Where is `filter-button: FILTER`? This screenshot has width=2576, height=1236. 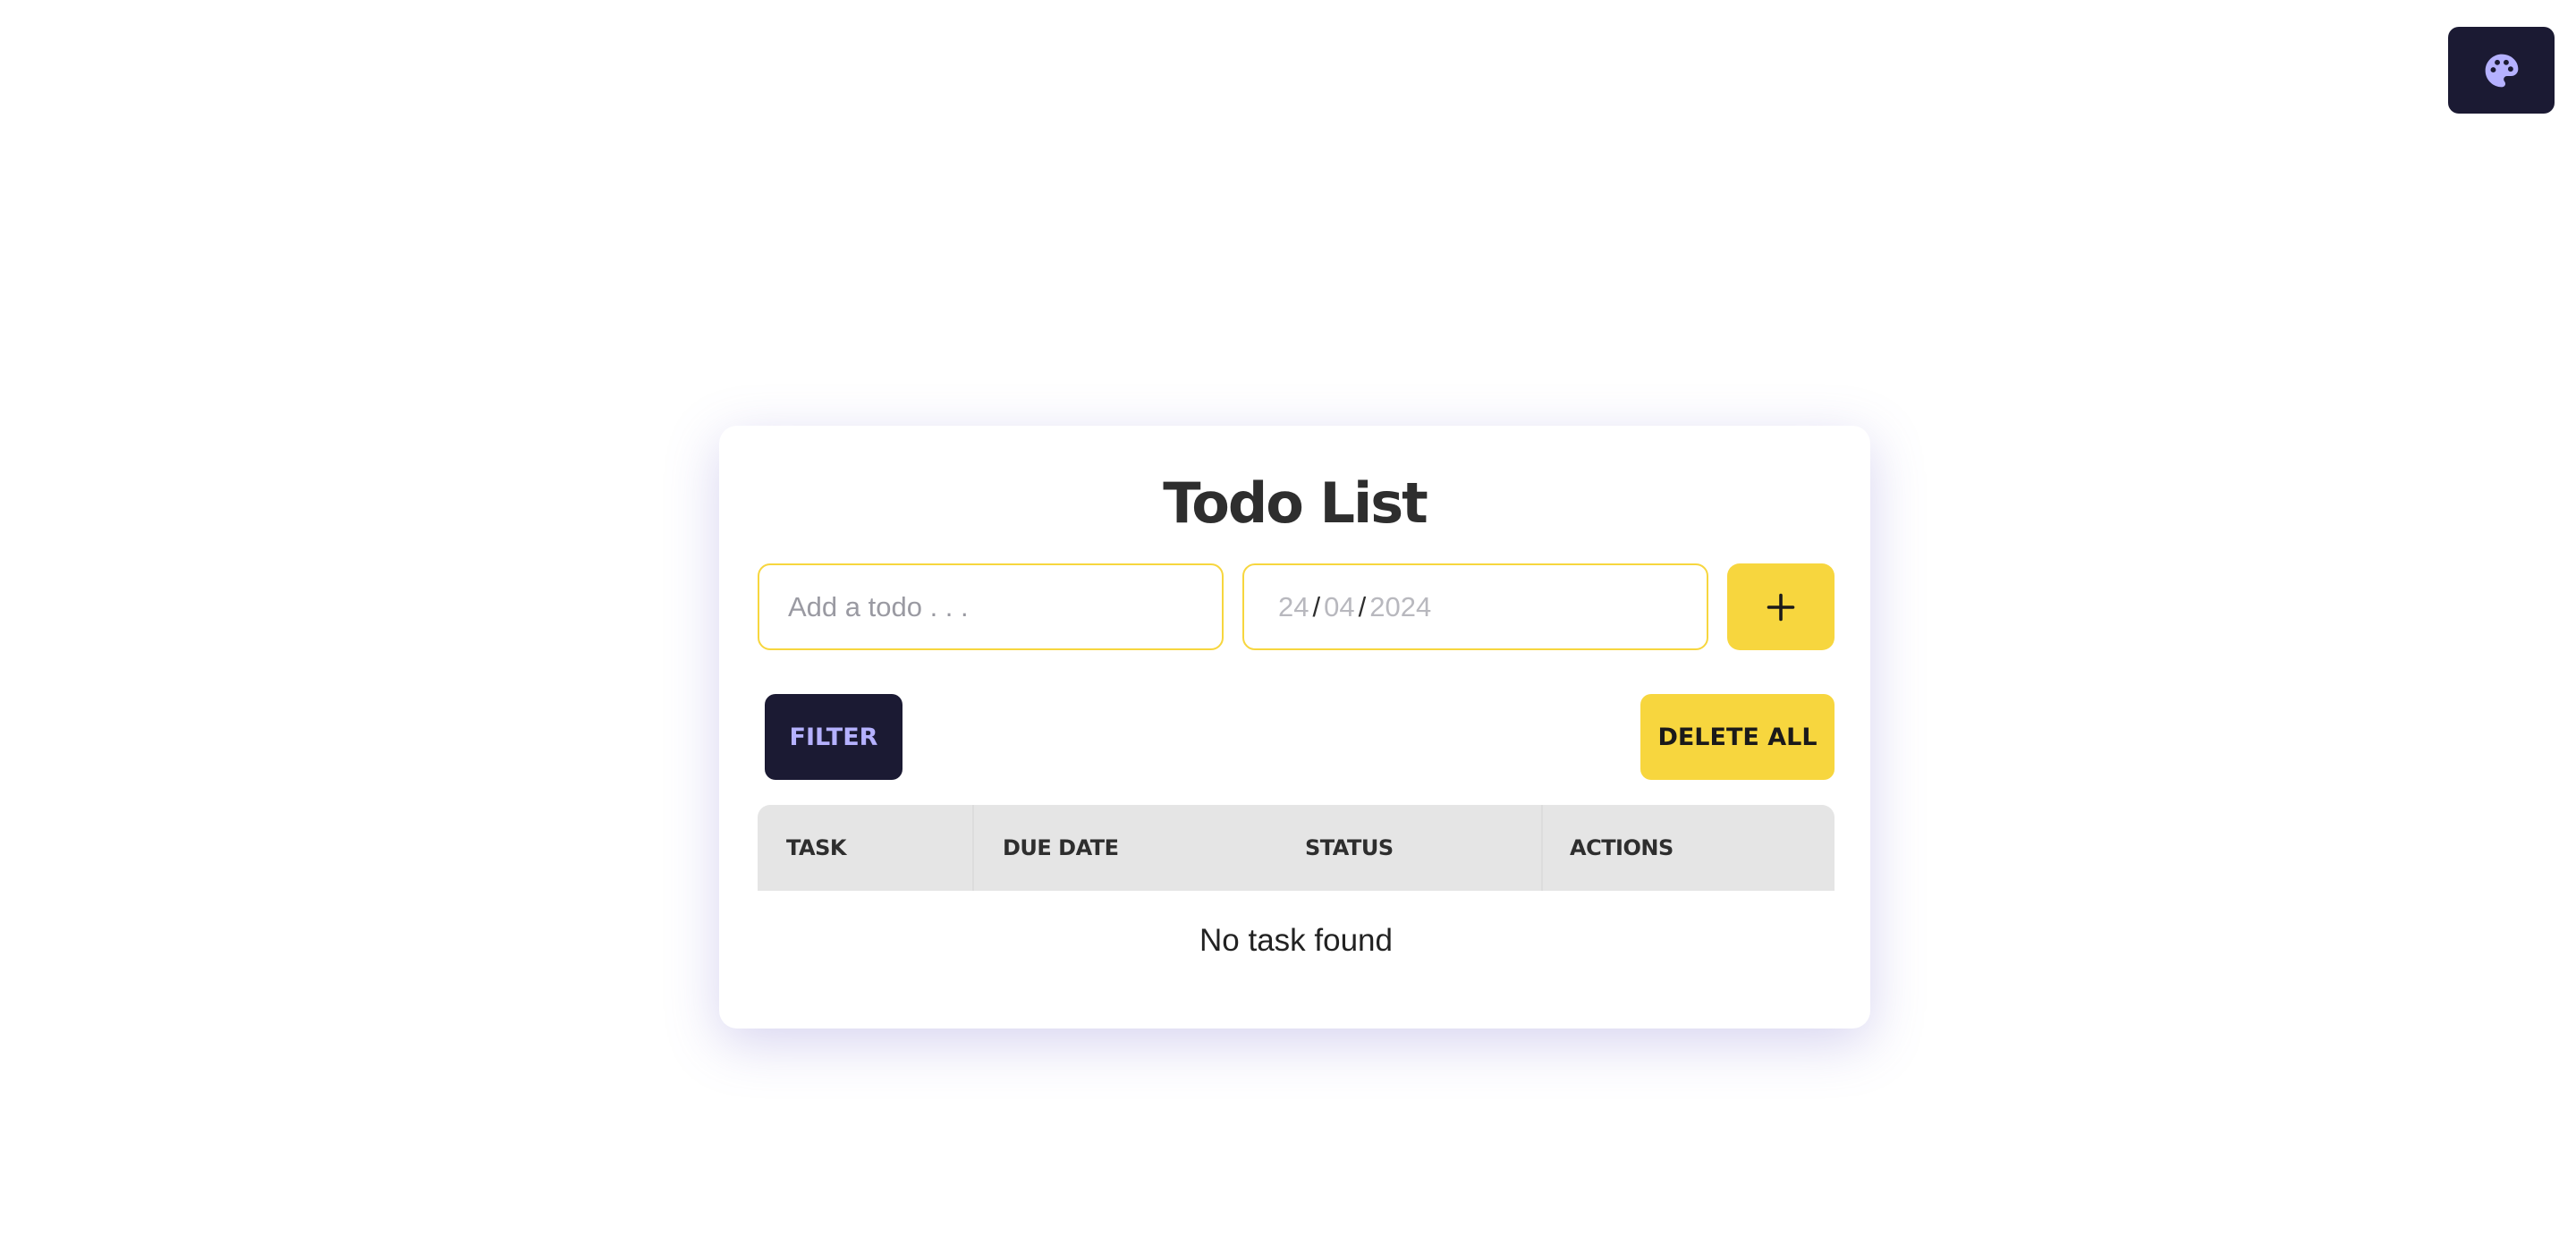
filter-button: FILTER is located at coordinates (833, 737).